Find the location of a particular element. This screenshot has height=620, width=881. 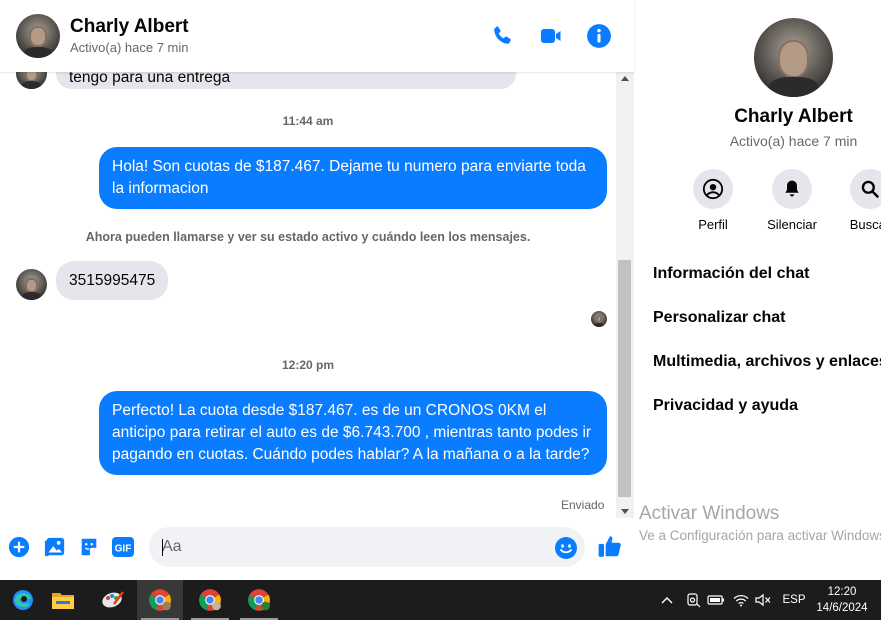

menu-customize-chat: Personalizar chat is located at coordinates (719, 318).